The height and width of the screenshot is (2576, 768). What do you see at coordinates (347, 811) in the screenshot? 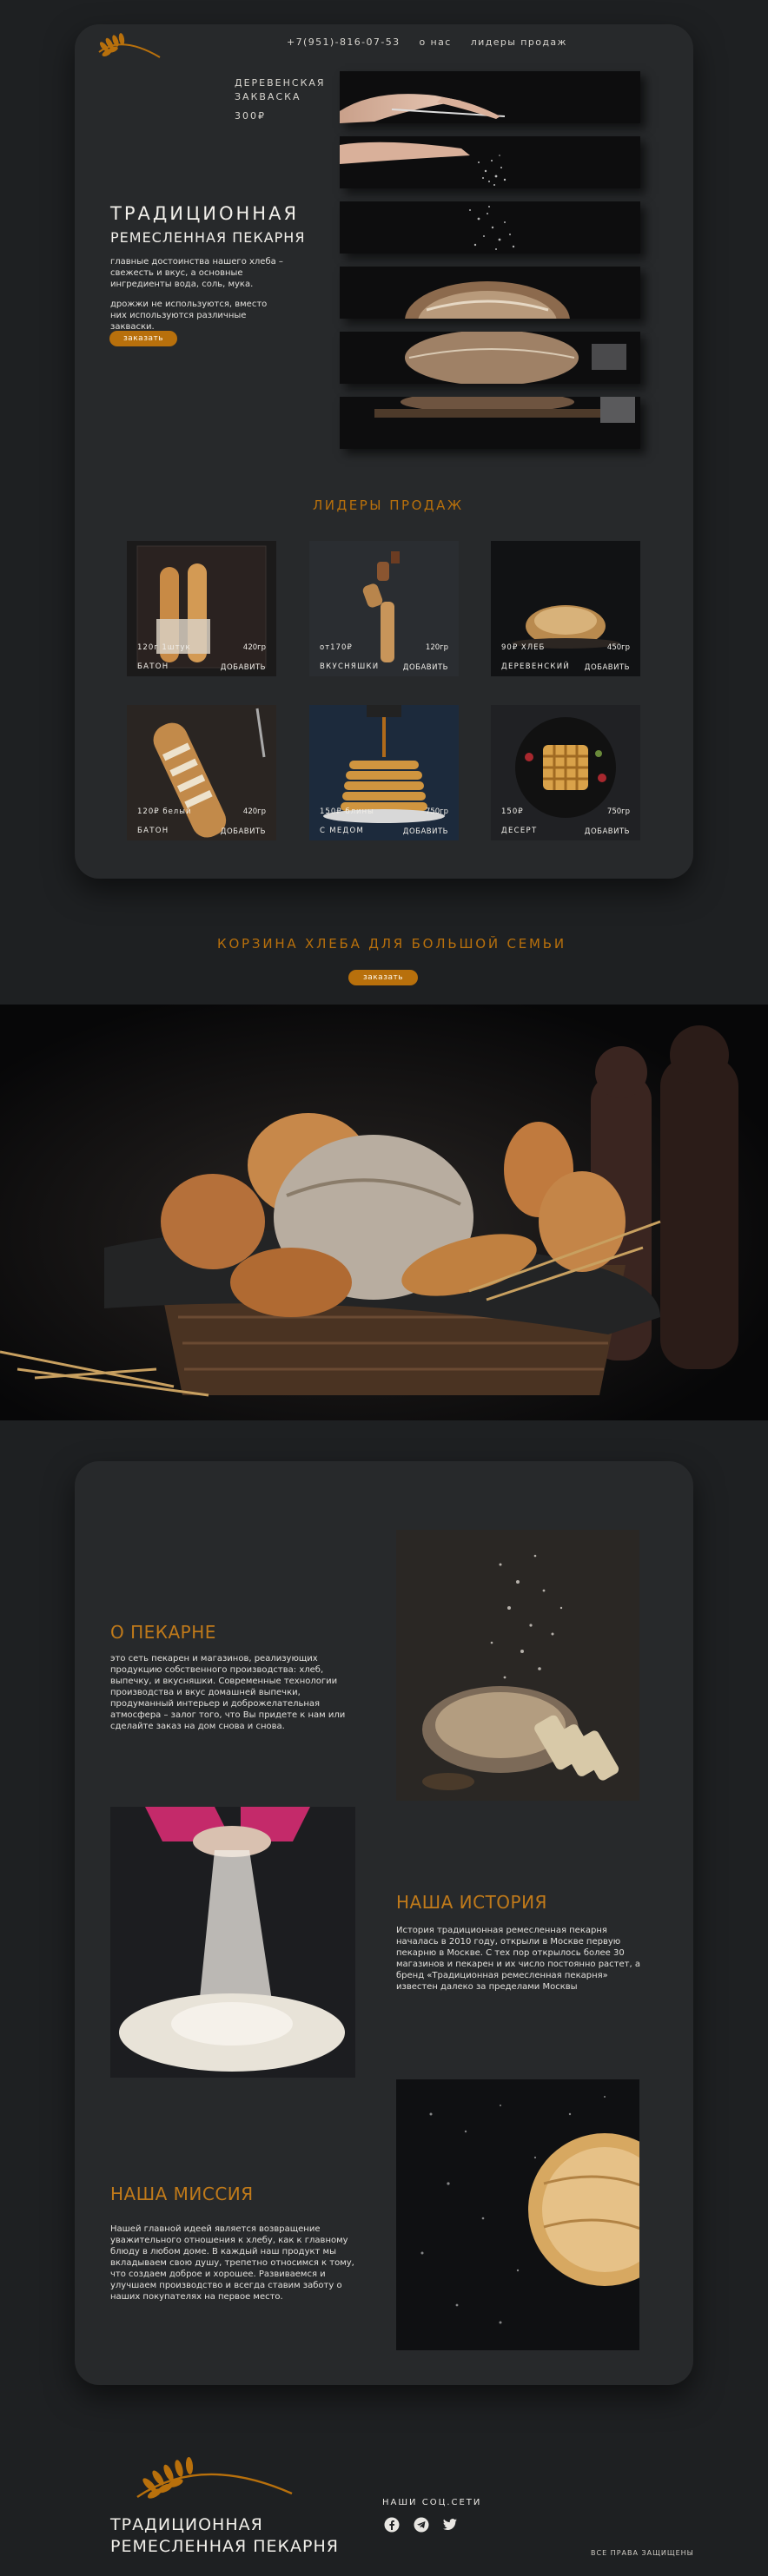
I see `product-weight: 150₽ блины` at bounding box center [347, 811].